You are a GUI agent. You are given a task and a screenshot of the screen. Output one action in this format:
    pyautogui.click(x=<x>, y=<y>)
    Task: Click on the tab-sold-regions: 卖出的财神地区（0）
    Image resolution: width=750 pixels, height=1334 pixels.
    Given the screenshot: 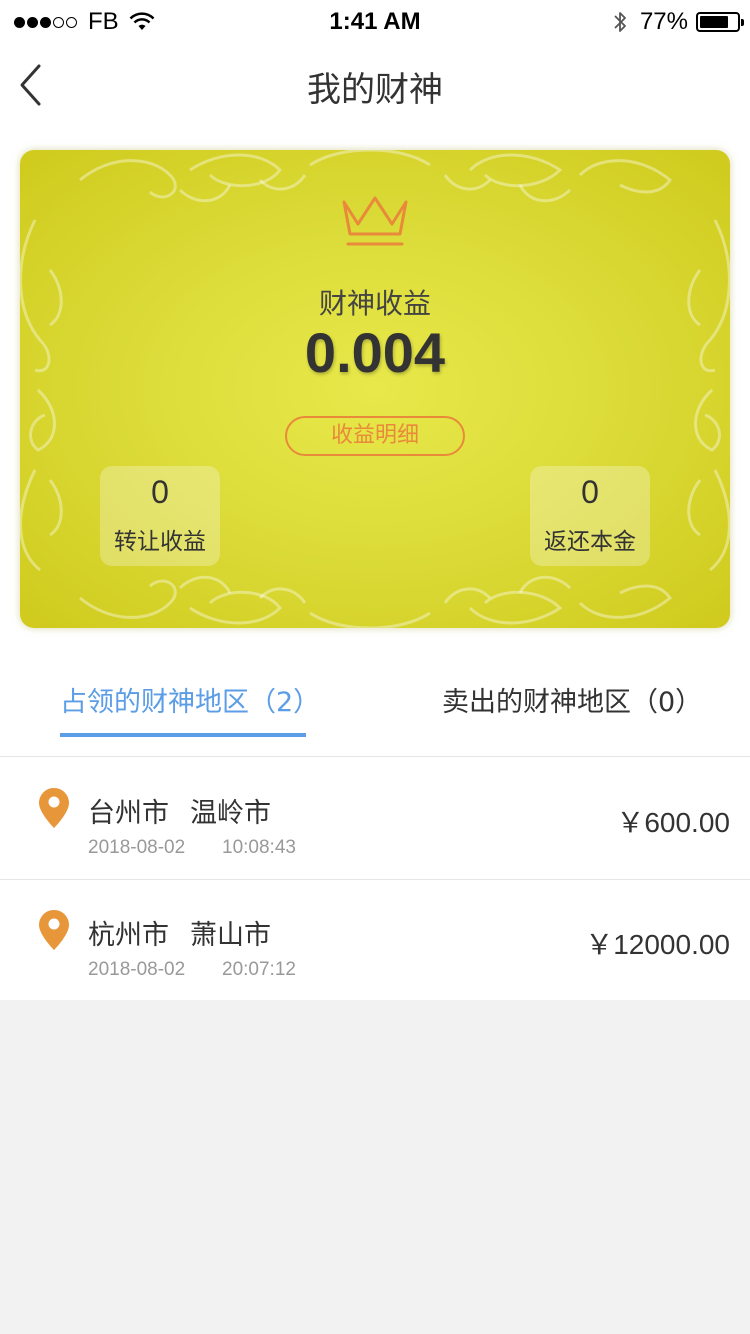 What is the action you would take?
    pyautogui.click(x=572, y=699)
    